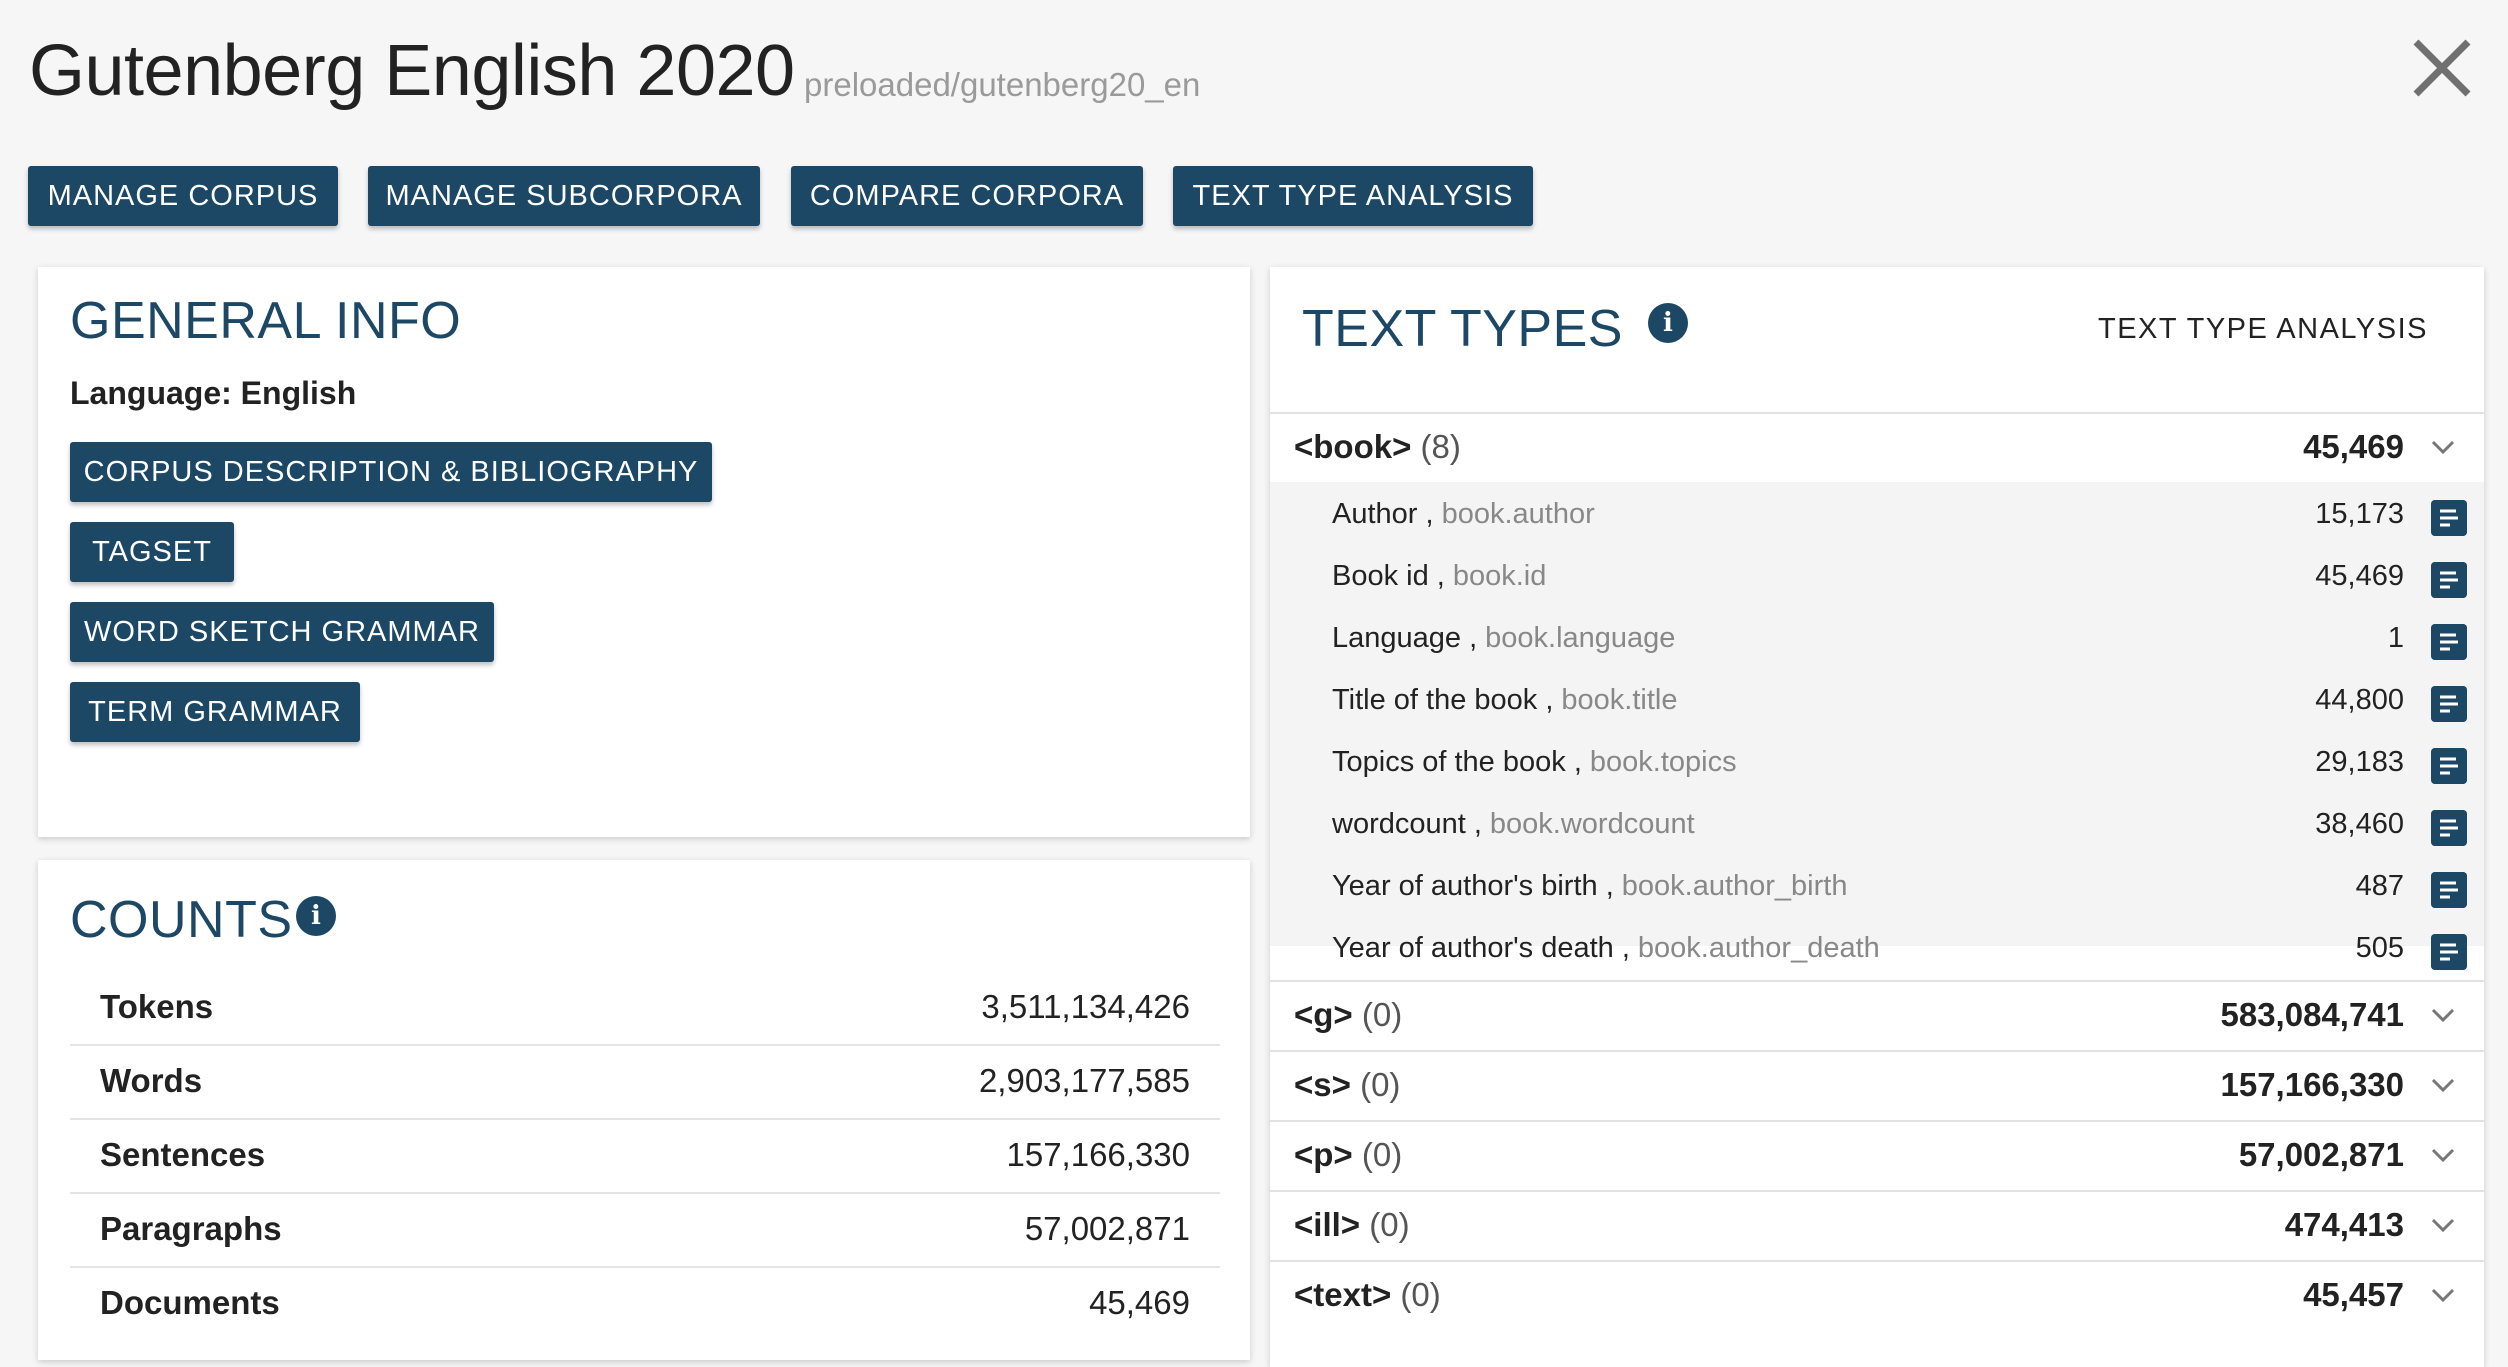 The height and width of the screenshot is (1367, 2508). I want to click on group-label: <text> (0), so click(1367, 1295).